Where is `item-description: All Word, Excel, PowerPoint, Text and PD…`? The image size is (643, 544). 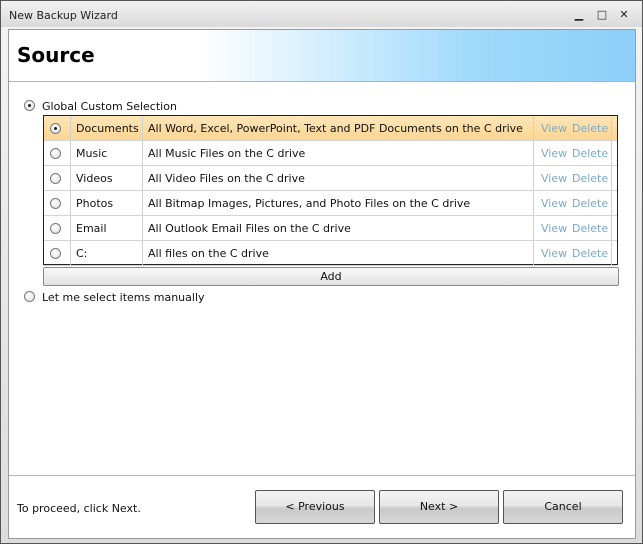 item-description: All Word, Excel, PowerPoint, Text and PD… is located at coordinates (335, 128).